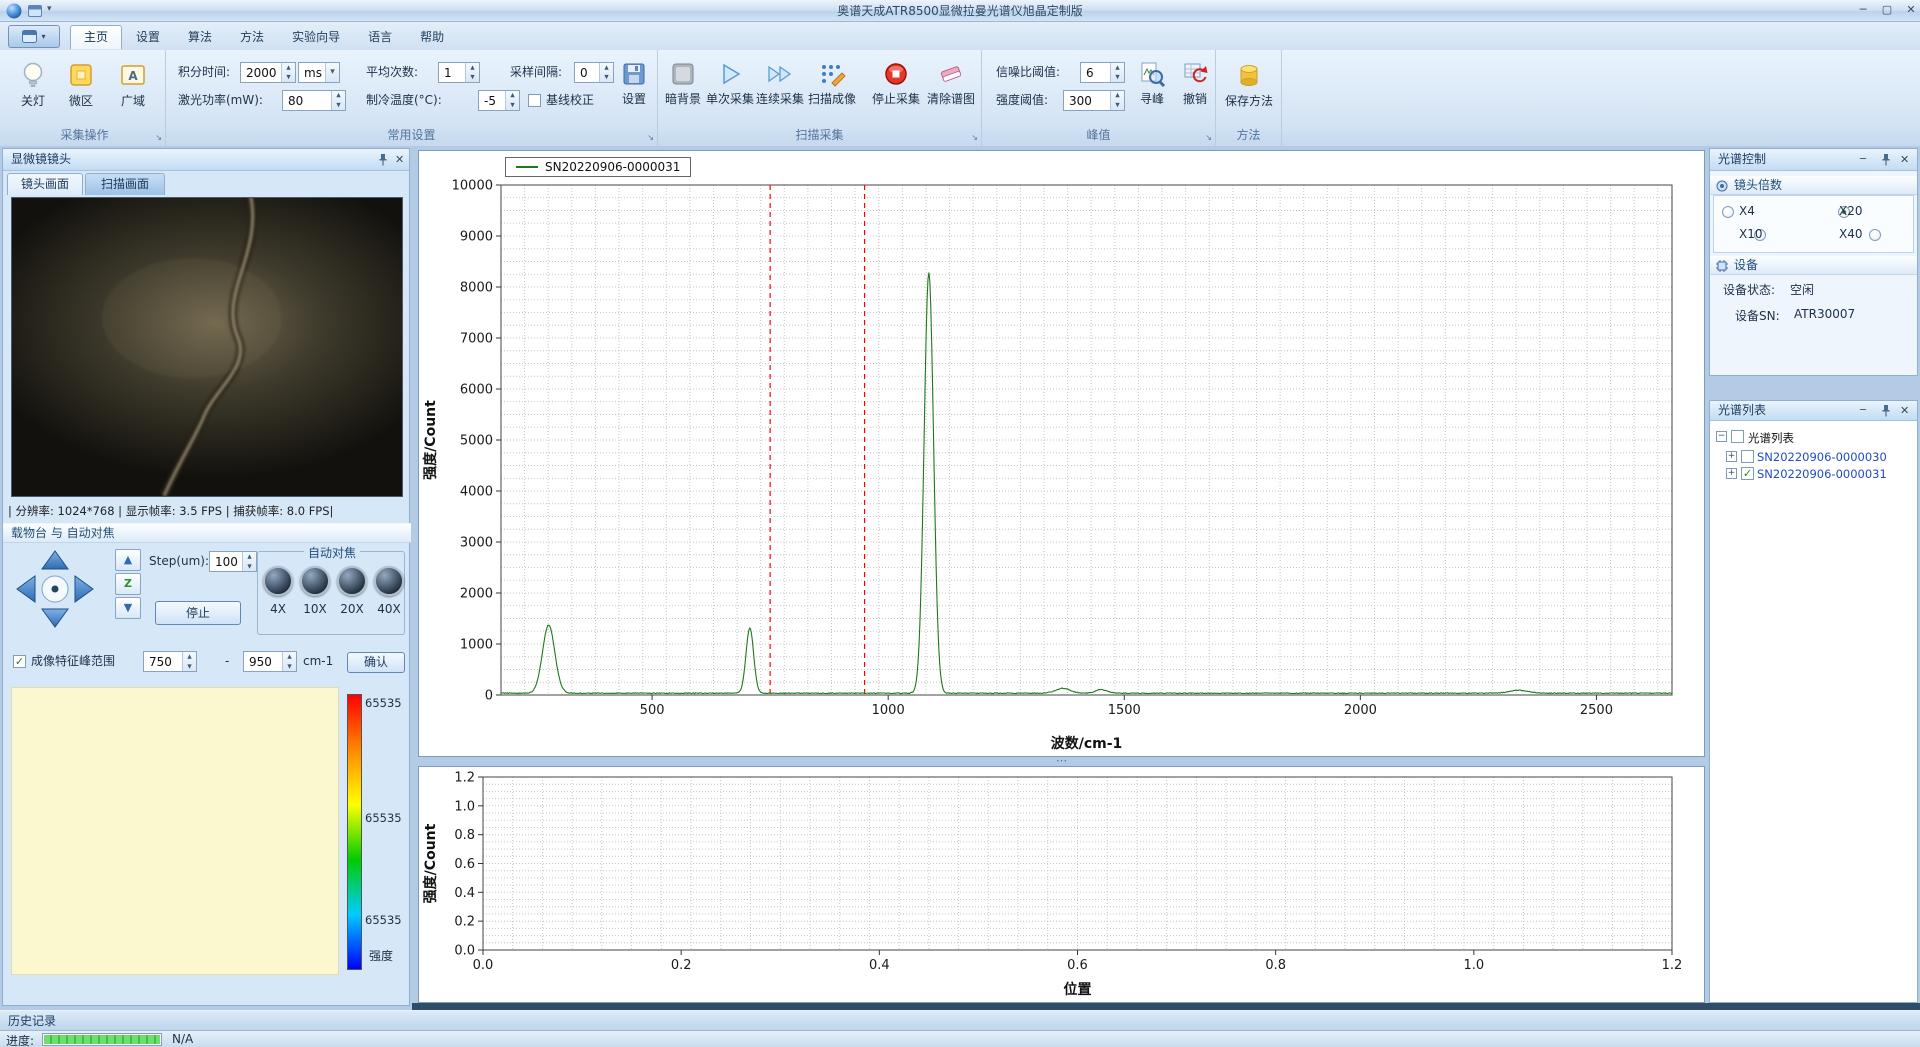 This screenshot has height=1047, width=1920. Describe the element at coordinates (1851, 211) in the screenshot. I see `radio-x20-label: X20` at that location.